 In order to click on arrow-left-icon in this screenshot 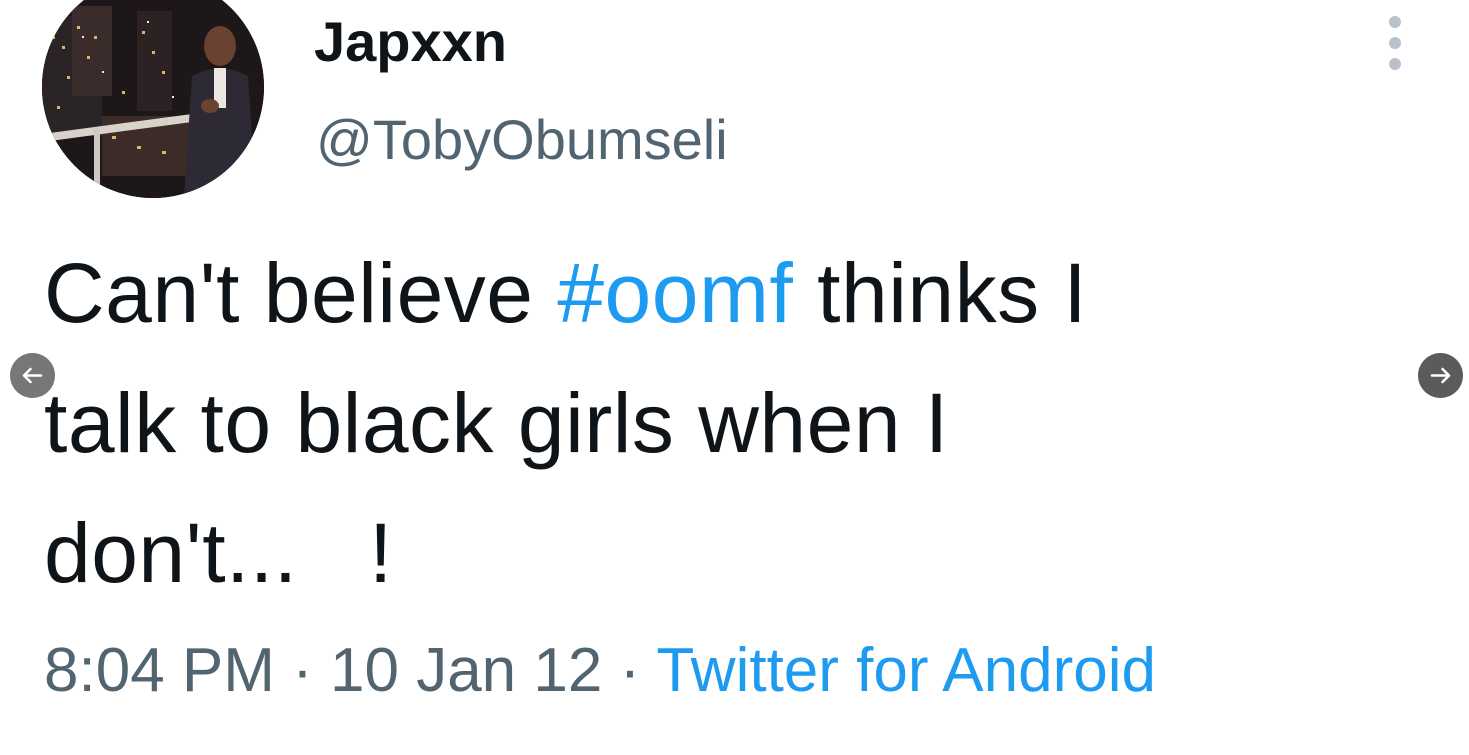, I will do `click(32, 375)`.